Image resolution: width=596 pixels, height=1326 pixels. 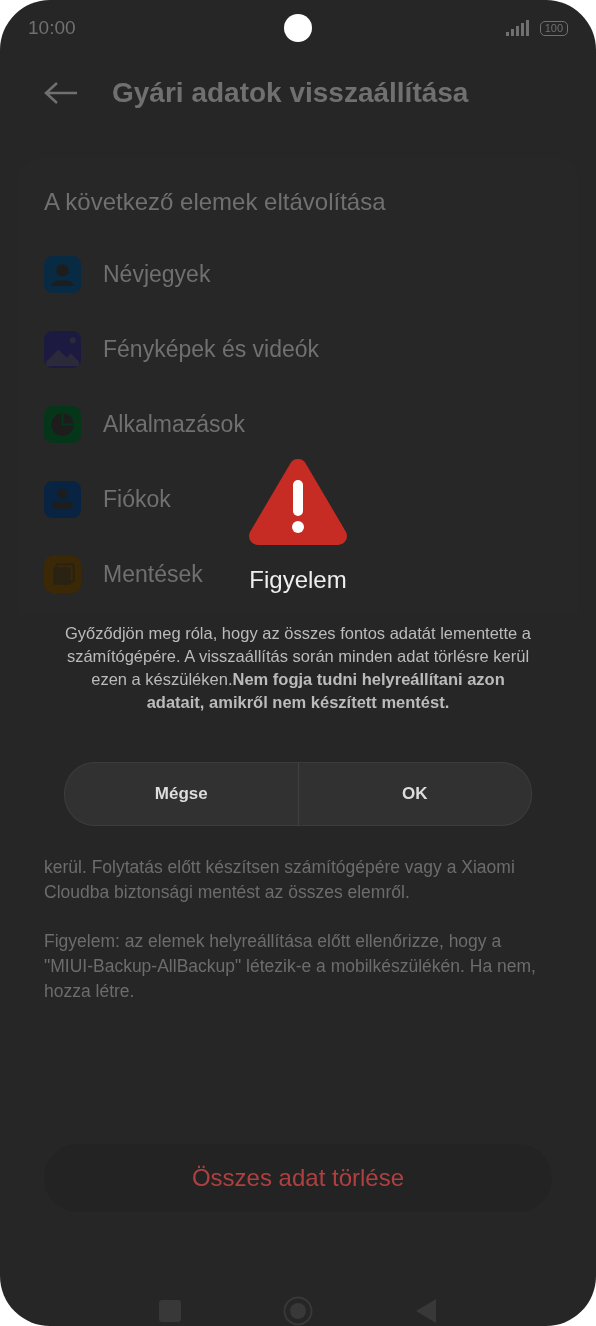 I want to click on item-label: Fiókok, so click(x=137, y=500).